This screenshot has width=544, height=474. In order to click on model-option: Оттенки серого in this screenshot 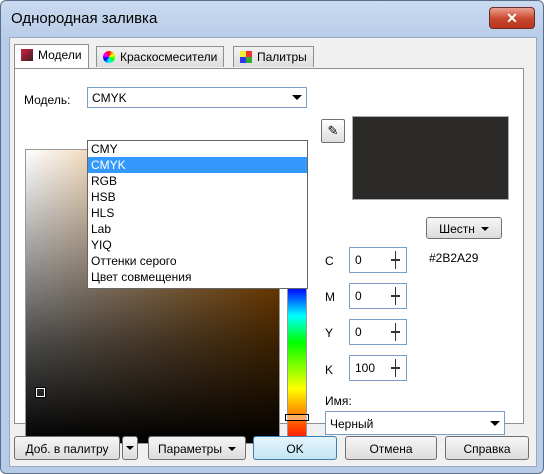, I will do `click(197, 261)`.